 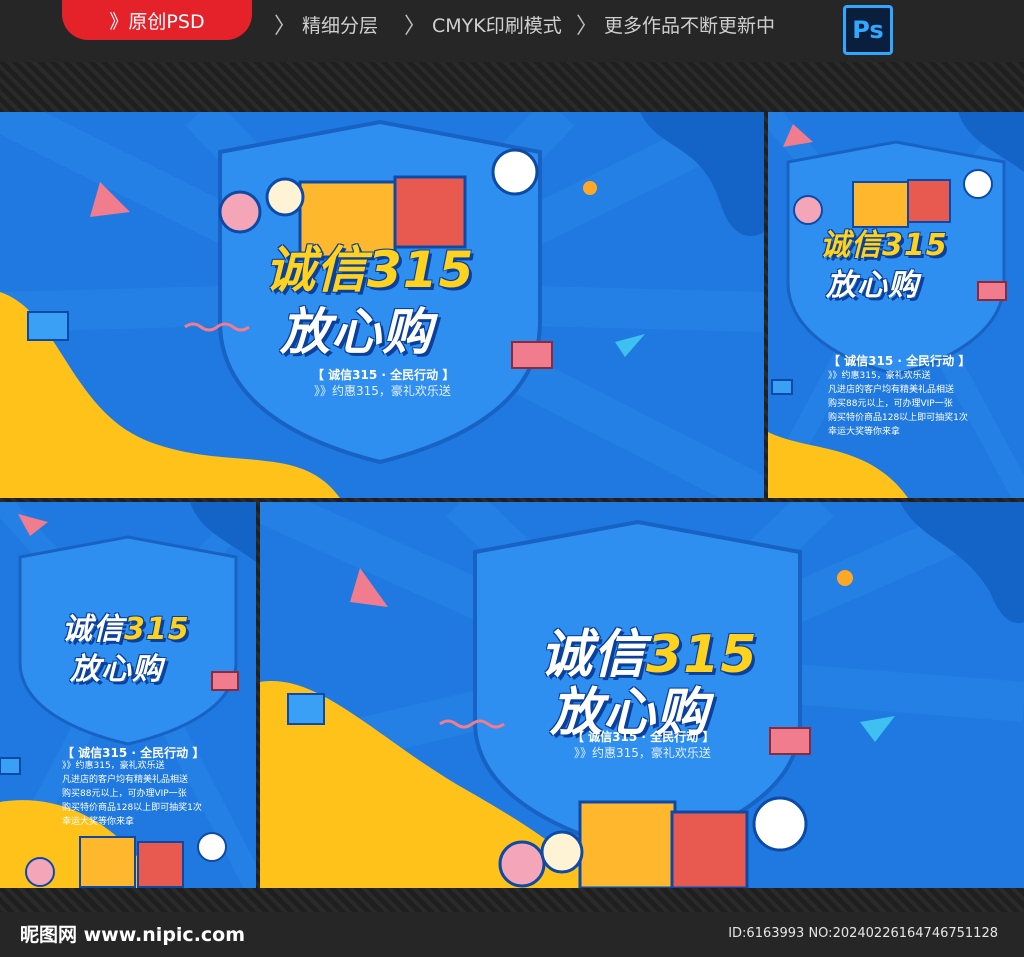 I want to click on feature-item: 〉更多作品不断更新中, so click(x=675, y=24).